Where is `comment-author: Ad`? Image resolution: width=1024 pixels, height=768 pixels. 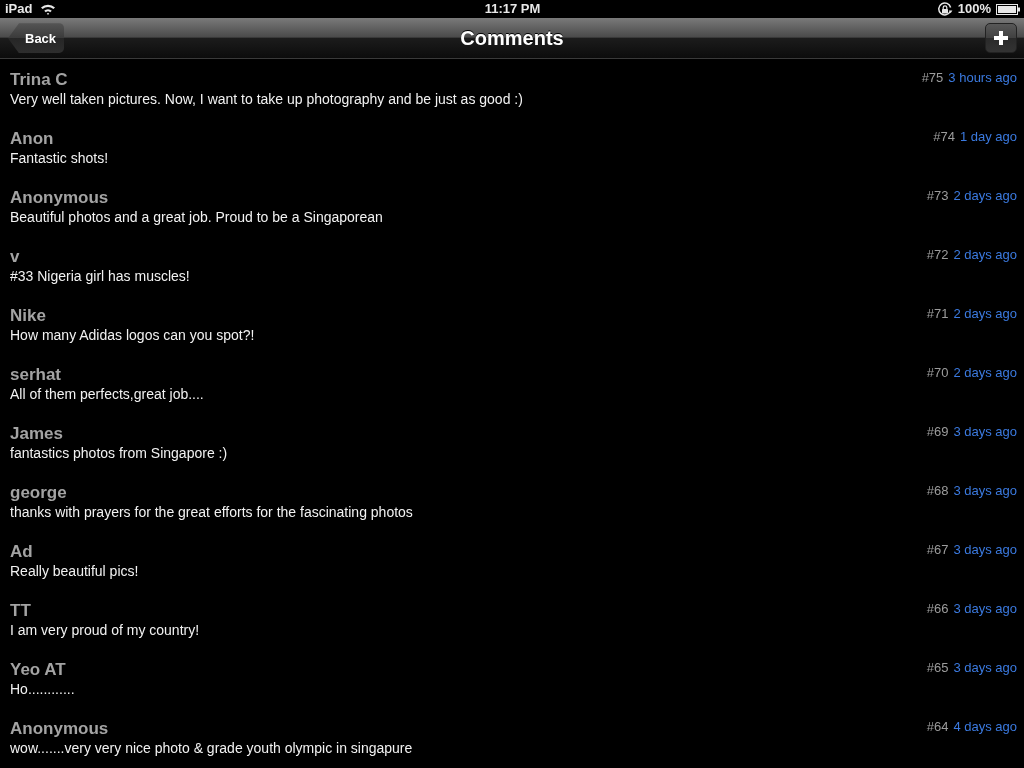
comment-author: Ad is located at coordinates (22, 552).